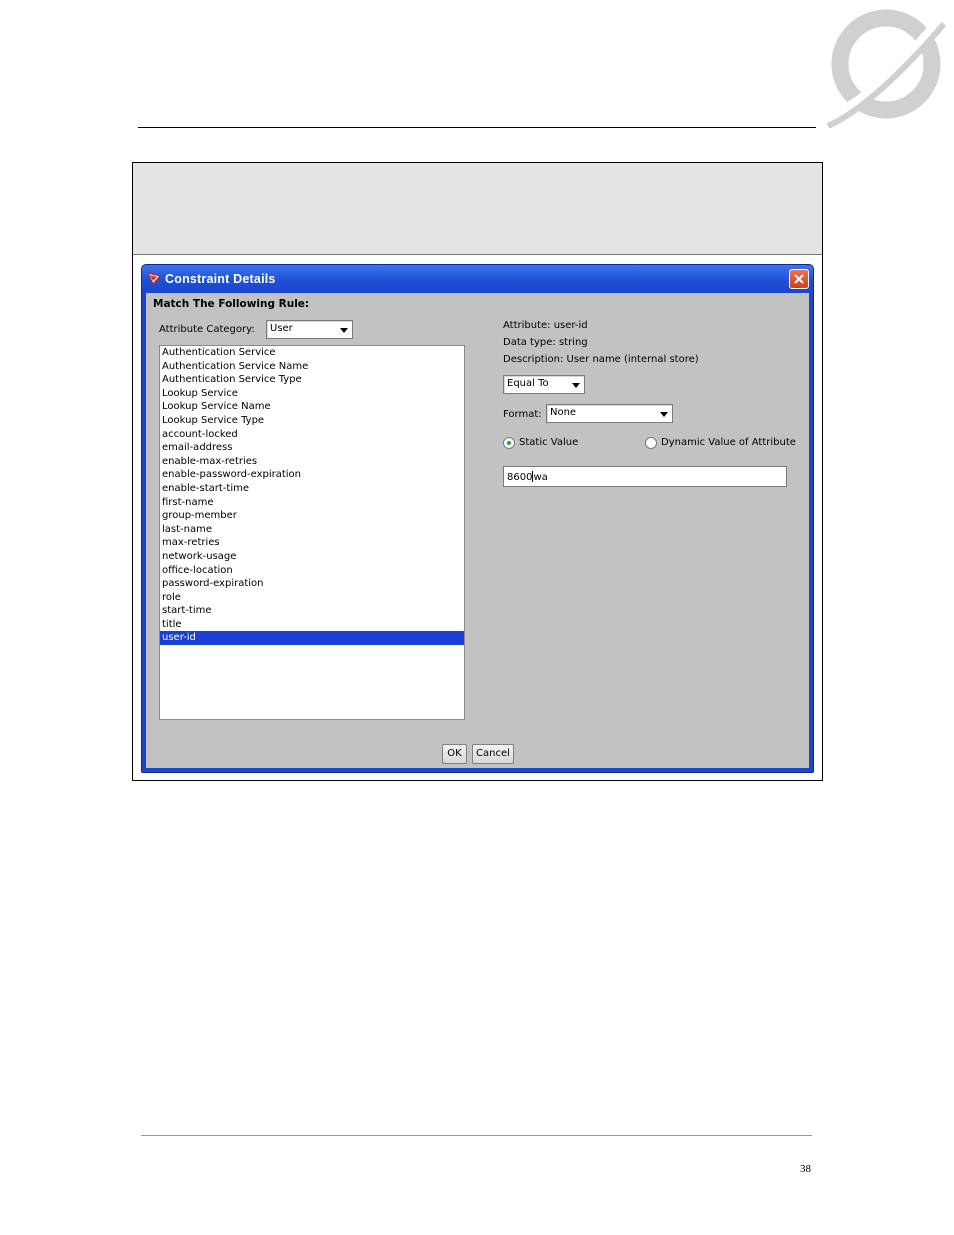  What do you see at coordinates (454, 754) in the screenshot?
I see `ok-button: OK` at bounding box center [454, 754].